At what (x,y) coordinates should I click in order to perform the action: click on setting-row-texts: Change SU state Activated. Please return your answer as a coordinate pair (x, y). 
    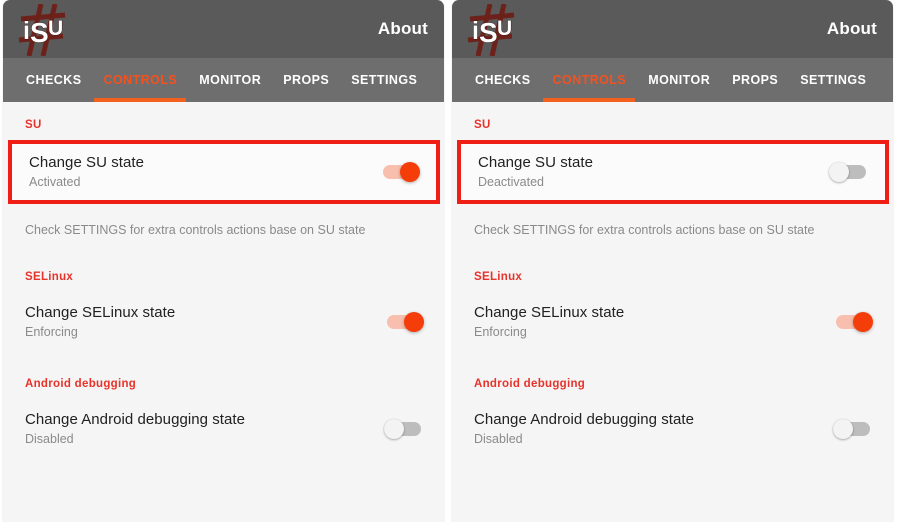
    Looking at the image, I should click on (86, 172).